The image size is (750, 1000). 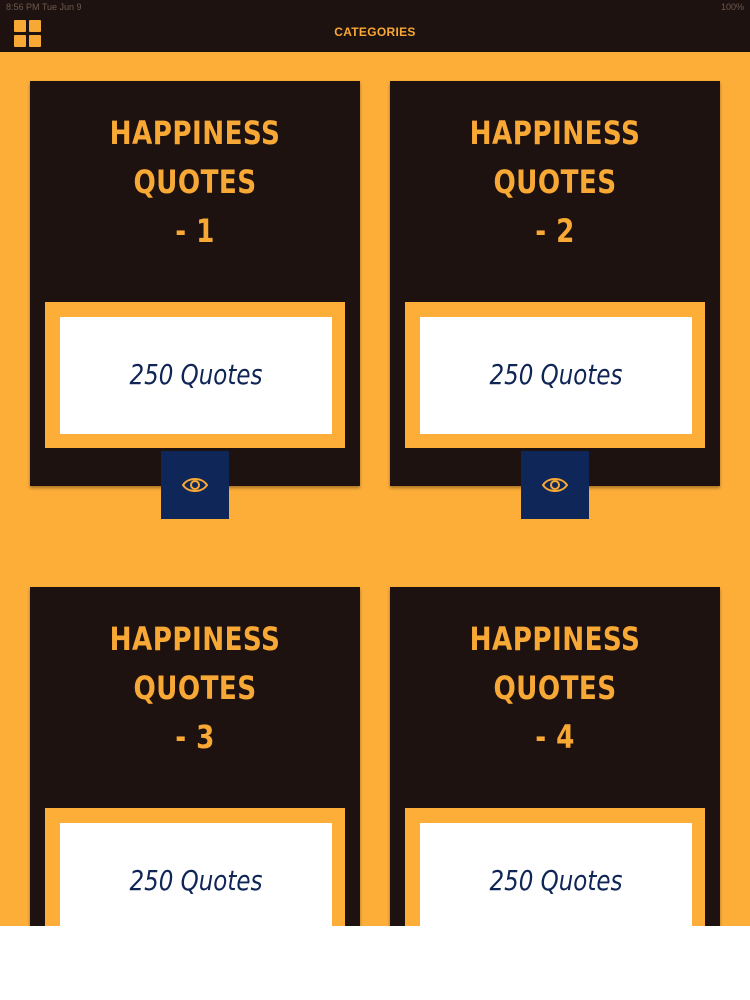 I want to click on status-battery: 100%, so click(x=732, y=7).